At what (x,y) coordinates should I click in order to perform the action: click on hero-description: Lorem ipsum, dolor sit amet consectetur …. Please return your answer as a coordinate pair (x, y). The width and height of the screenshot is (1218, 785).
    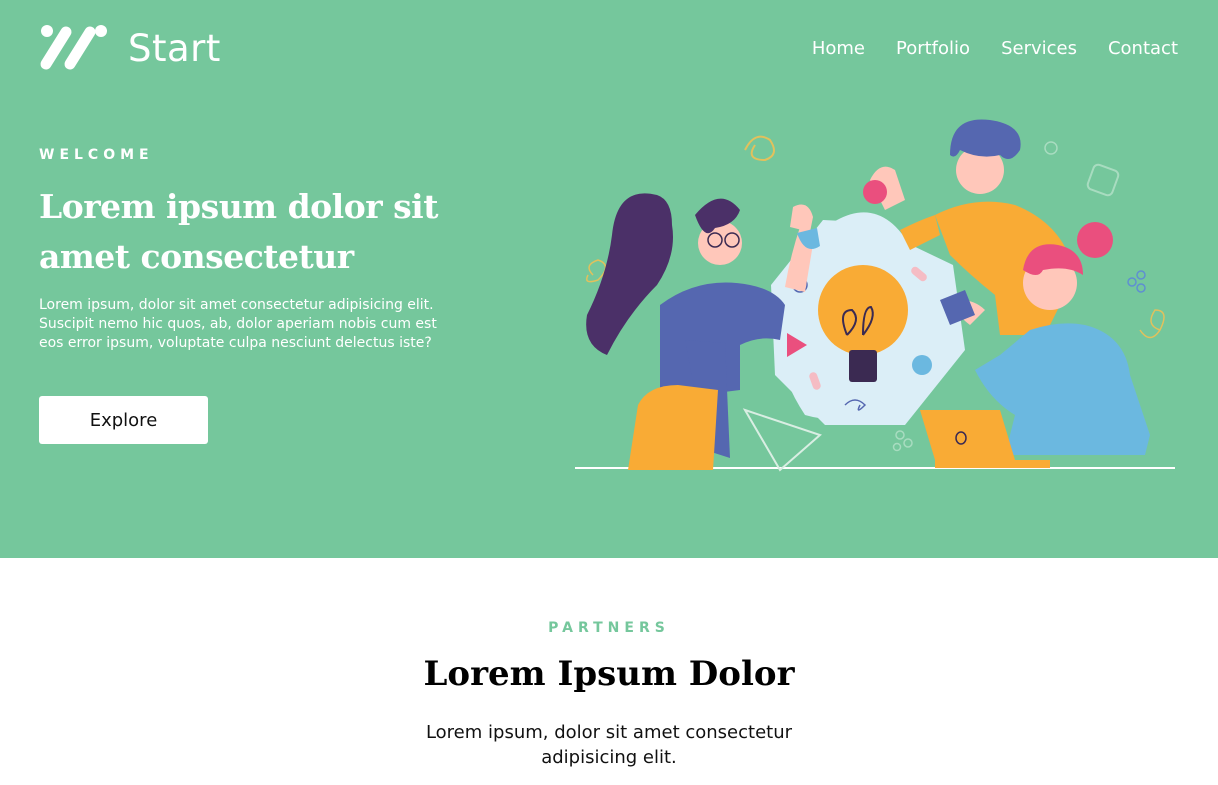
    Looking at the image, I should click on (238, 324).